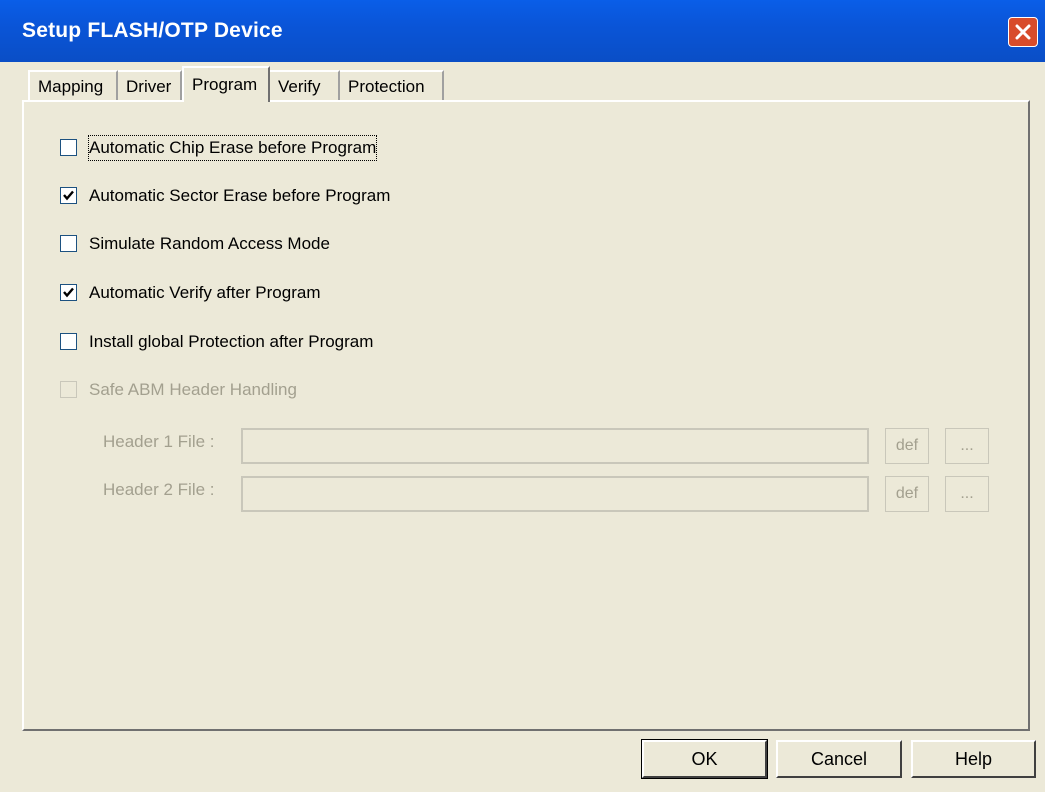 This screenshot has height=792, width=1045. I want to click on tab-label: Verify, so click(299, 86).